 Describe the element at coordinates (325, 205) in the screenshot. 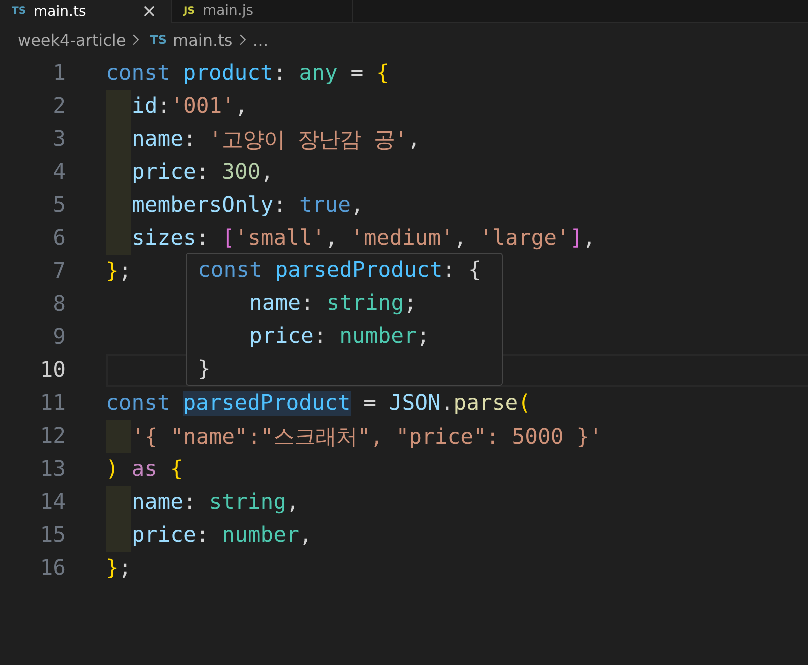

I see `code-token: true` at that location.